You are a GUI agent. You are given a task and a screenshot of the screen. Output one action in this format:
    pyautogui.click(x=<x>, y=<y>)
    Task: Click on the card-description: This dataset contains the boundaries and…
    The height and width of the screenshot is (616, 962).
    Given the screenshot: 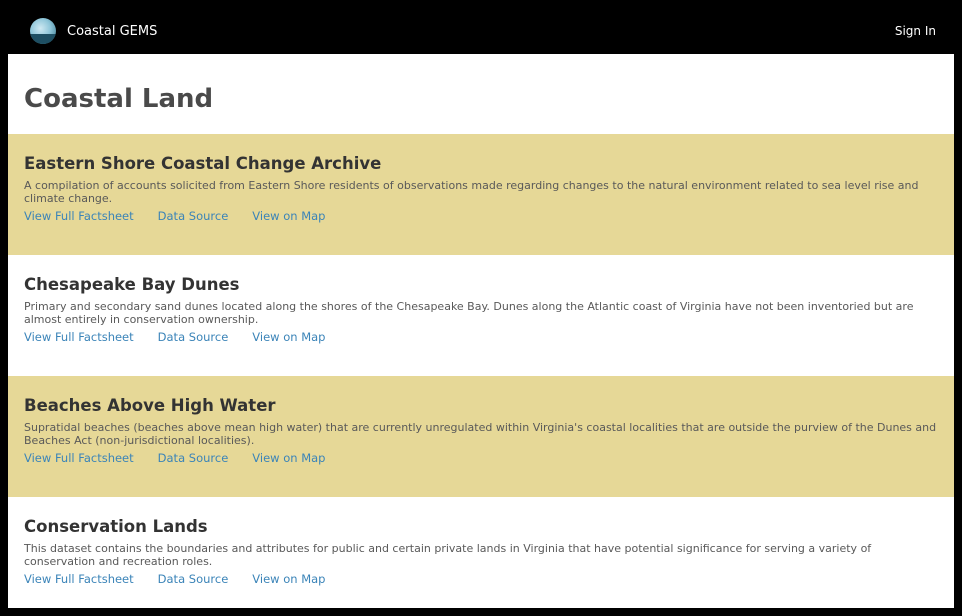 What is the action you would take?
    pyautogui.click(x=448, y=555)
    